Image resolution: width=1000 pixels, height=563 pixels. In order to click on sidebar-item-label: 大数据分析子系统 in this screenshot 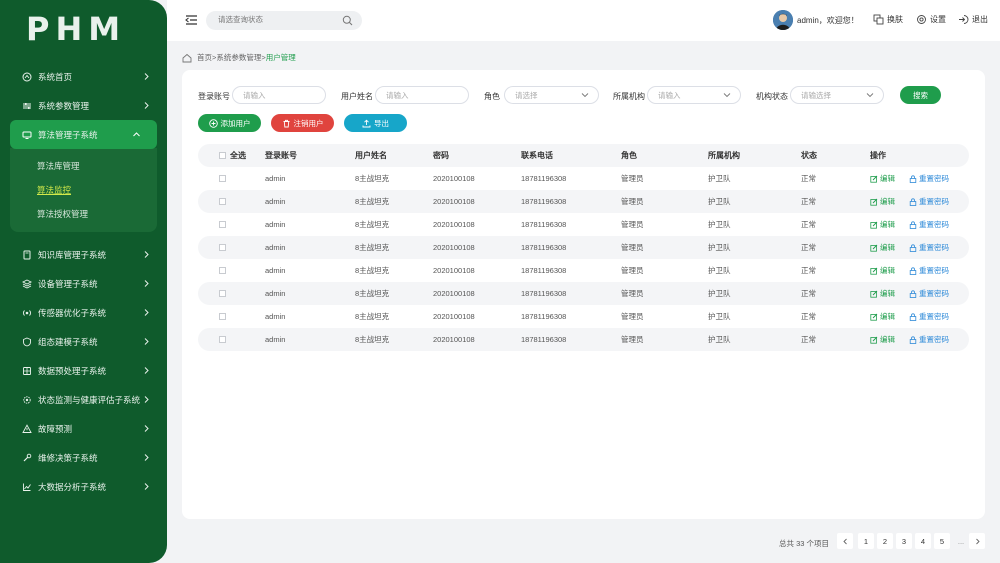, I will do `click(72, 486)`.